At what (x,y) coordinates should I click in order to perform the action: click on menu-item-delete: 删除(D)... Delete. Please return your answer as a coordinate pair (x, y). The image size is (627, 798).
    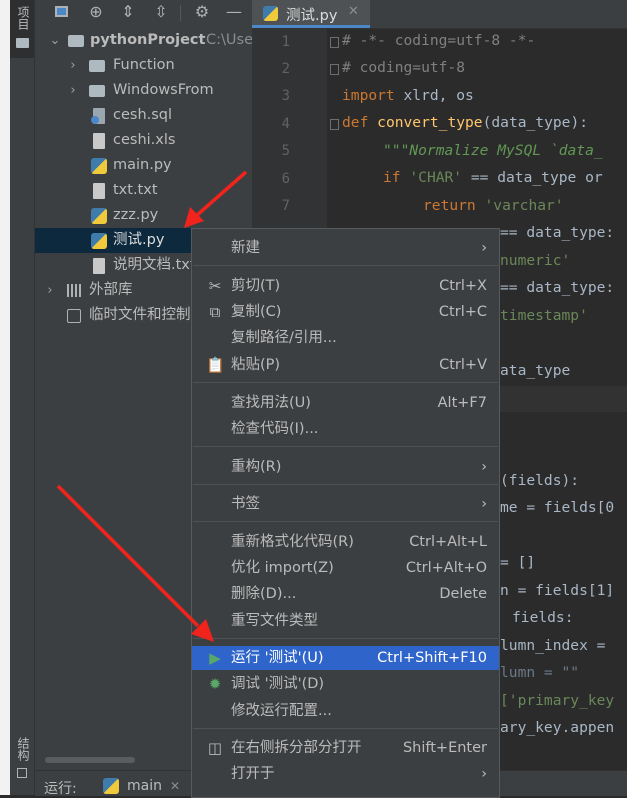
    Looking at the image, I should click on (345, 594).